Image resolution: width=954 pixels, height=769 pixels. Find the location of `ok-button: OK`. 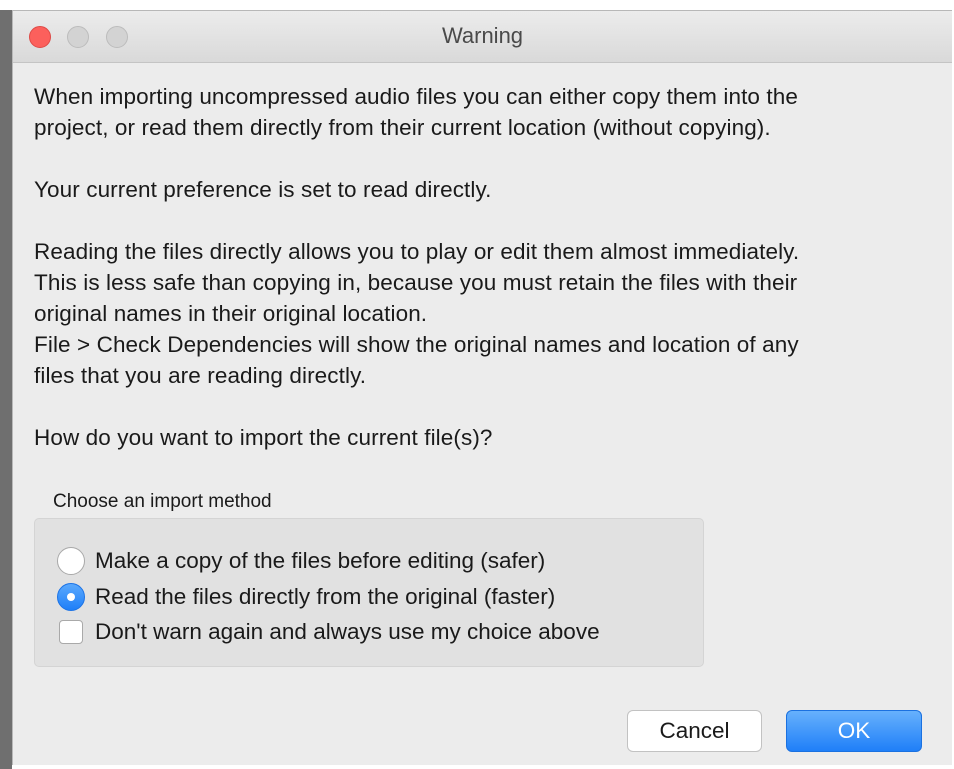

ok-button: OK is located at coordinates (854, 731).